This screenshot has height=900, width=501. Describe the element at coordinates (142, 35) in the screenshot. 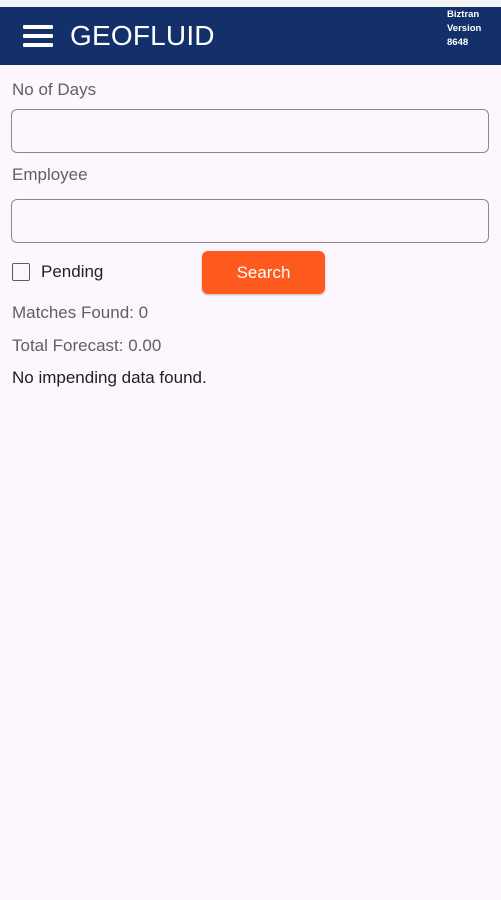

I see `app-title: GEOFLUID` at that location.